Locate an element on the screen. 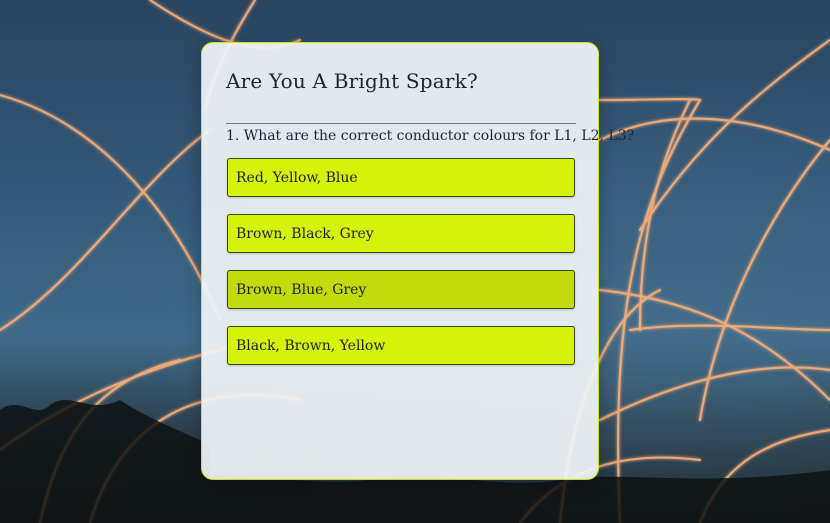 This screenshot has width=830, height=523. answer-button-3: Brown, Blue, Grey is located at coordinates (401, 289).